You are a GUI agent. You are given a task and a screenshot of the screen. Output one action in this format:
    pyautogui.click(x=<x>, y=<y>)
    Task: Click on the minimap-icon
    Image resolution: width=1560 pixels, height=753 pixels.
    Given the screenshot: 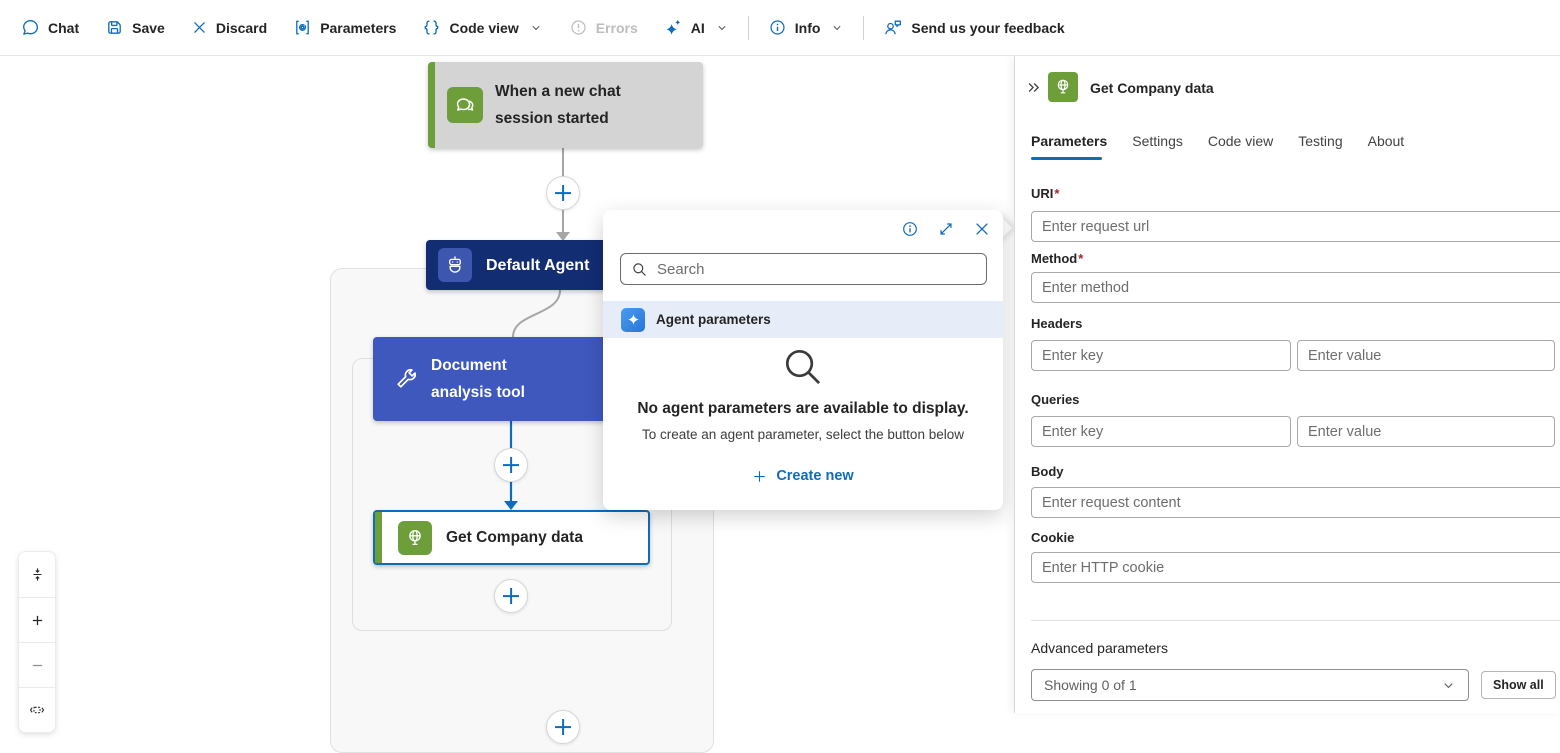 What is the action you would take?
    pyautogui.click(x=37, y=710)
    